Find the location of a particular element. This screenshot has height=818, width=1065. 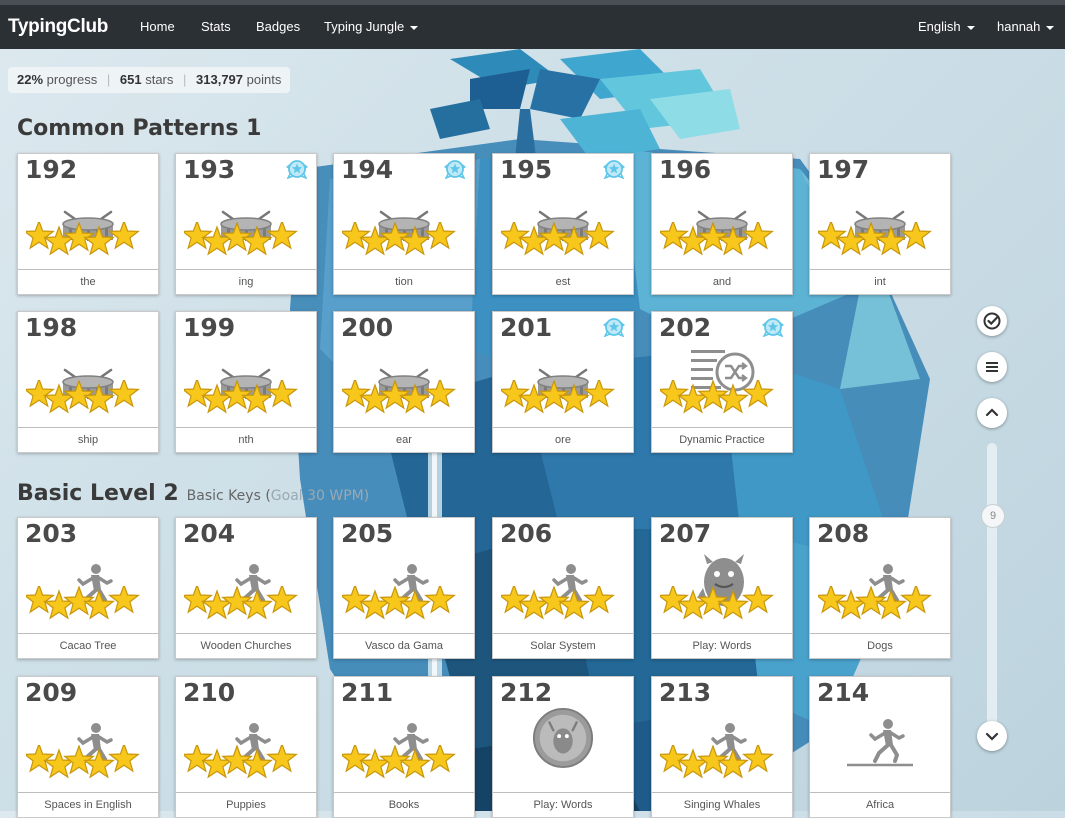

lesson-card-203: 203 Cacao Tree is located at coordinates (88, 588).